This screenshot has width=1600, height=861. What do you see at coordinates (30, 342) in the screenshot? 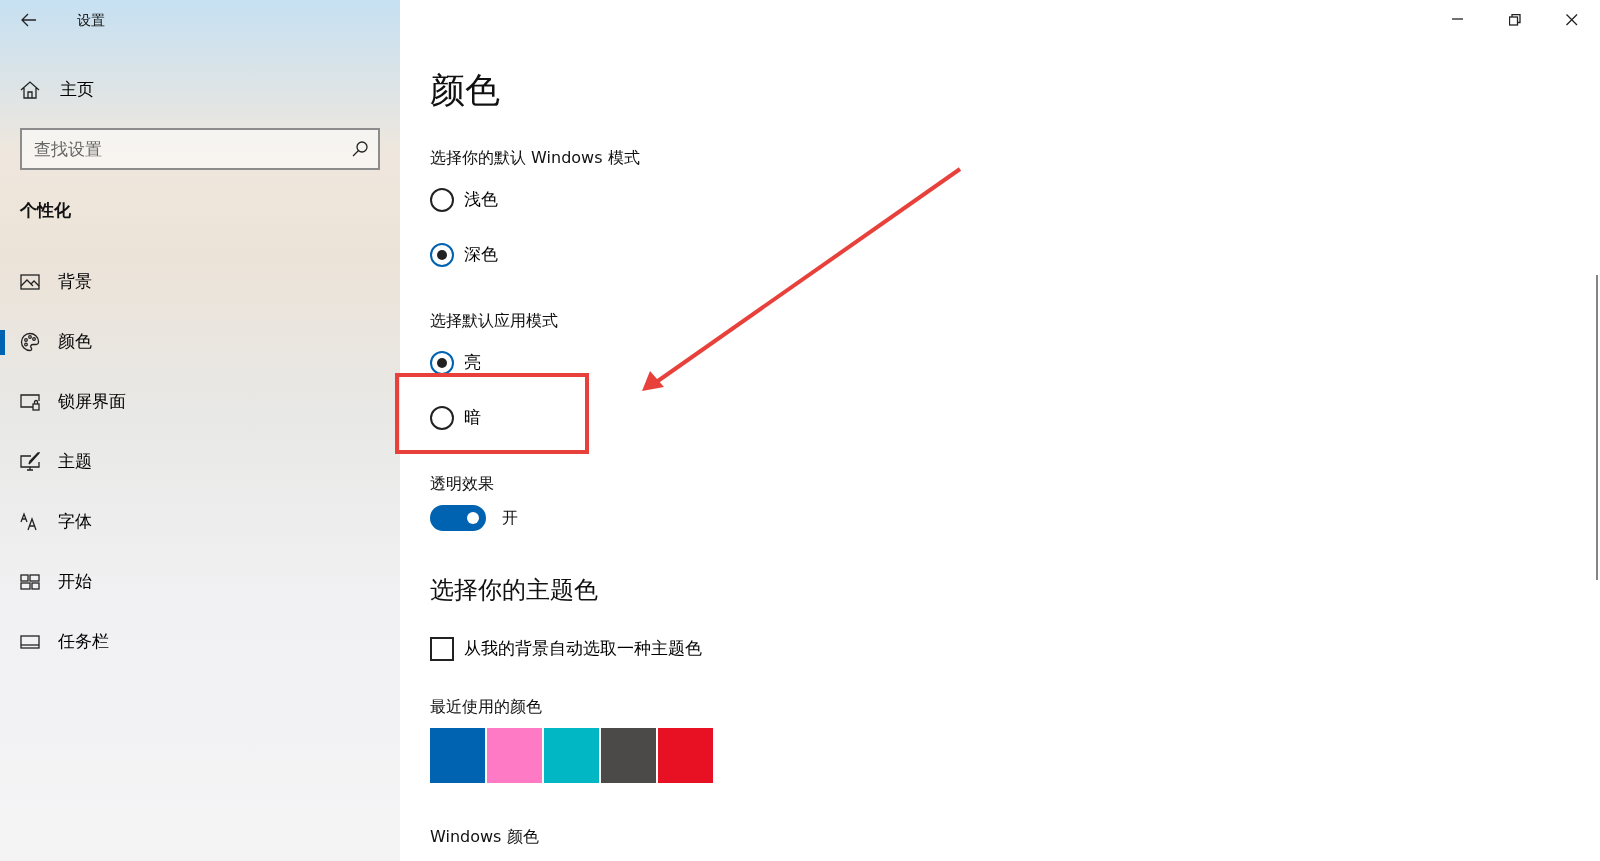
I see `palette-icon` at bounding box center [30, 342].